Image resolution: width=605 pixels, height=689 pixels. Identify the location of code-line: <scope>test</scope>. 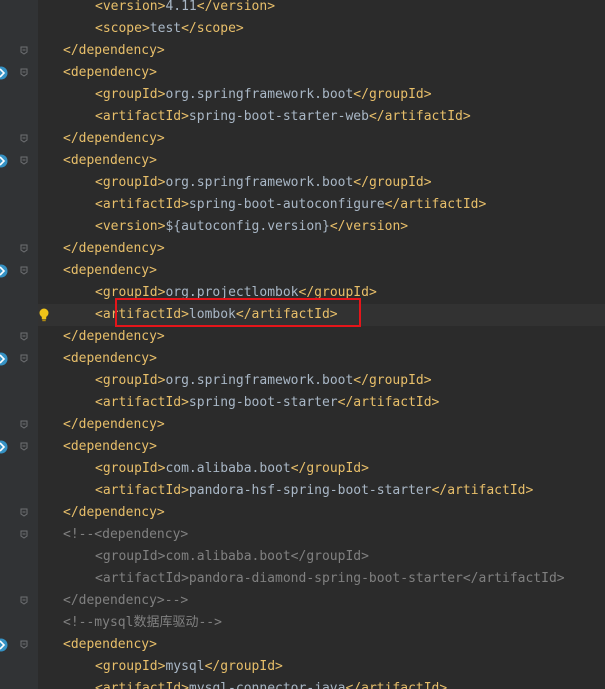
(169, 29).